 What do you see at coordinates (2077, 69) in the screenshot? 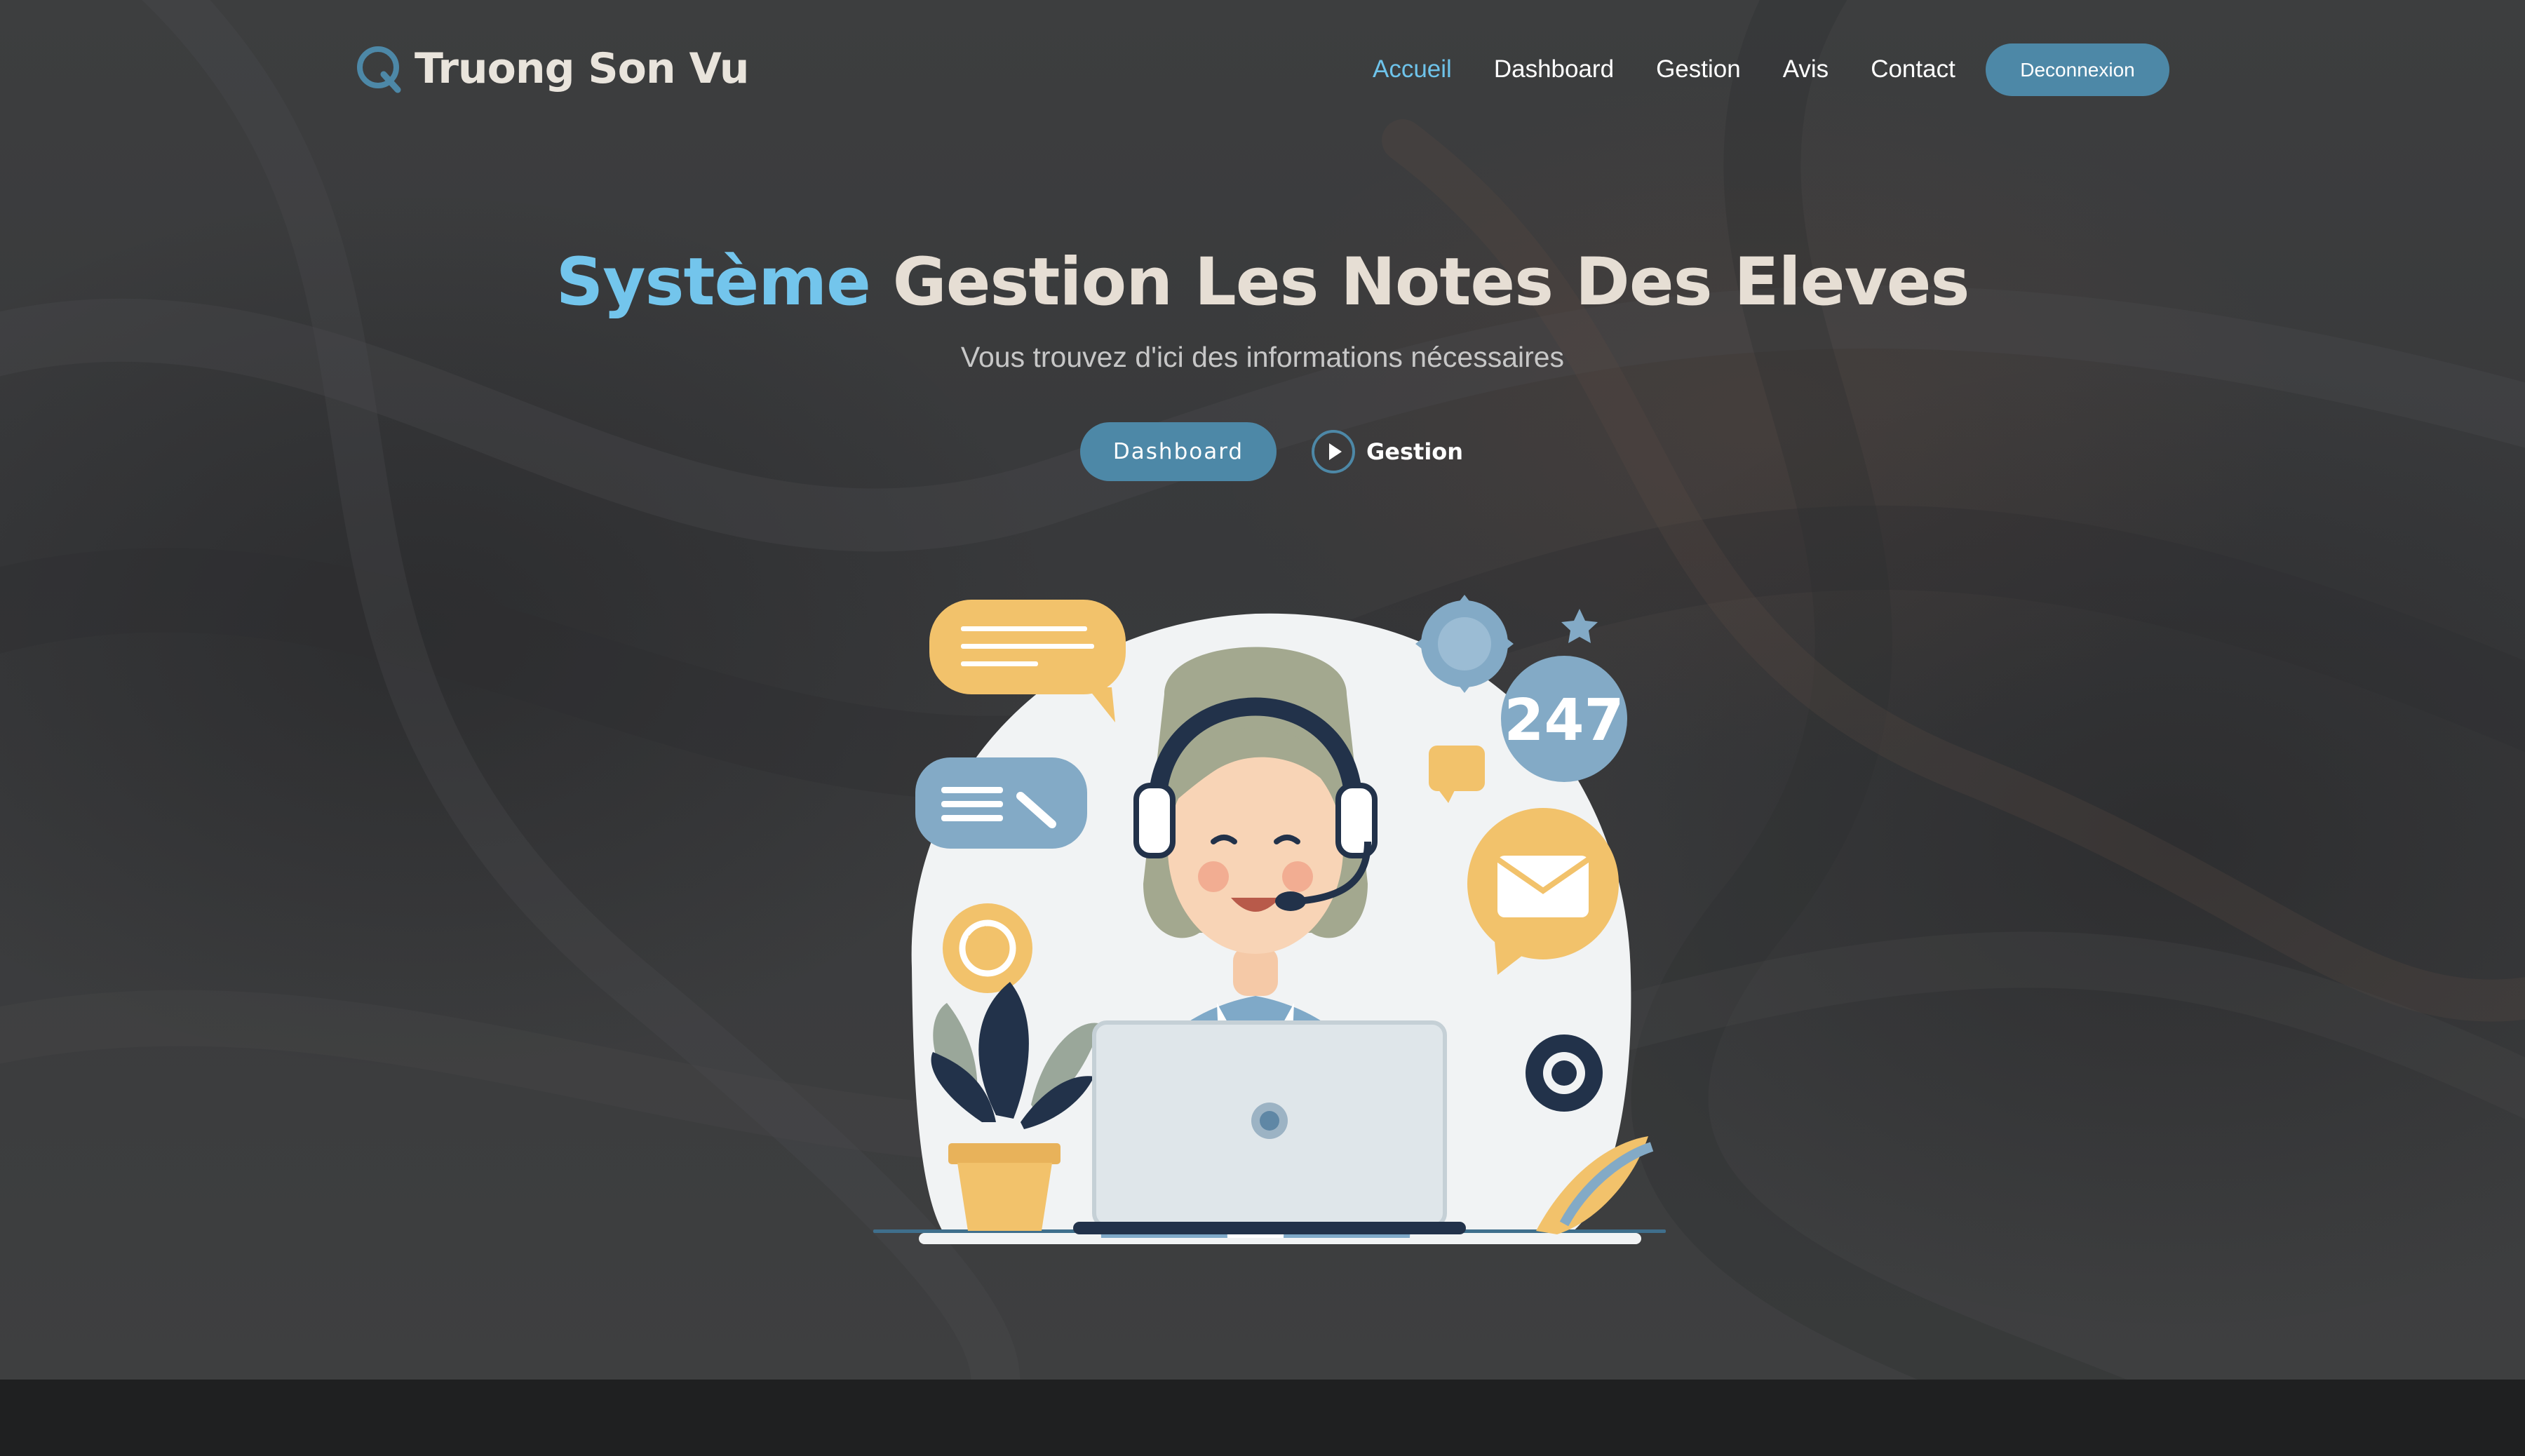
I see `logout-button: Deconnexion` at bounding box center [2077, 69].